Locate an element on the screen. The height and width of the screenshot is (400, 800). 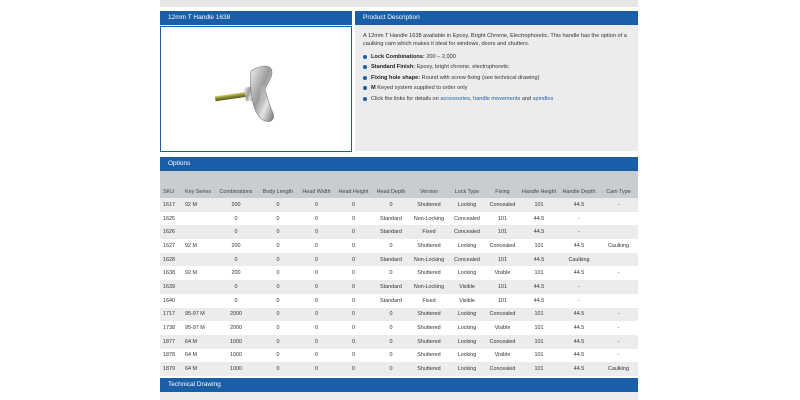
list-item: Lock Combinations: 200 – 2,000 is located at coordinates (496, 57).